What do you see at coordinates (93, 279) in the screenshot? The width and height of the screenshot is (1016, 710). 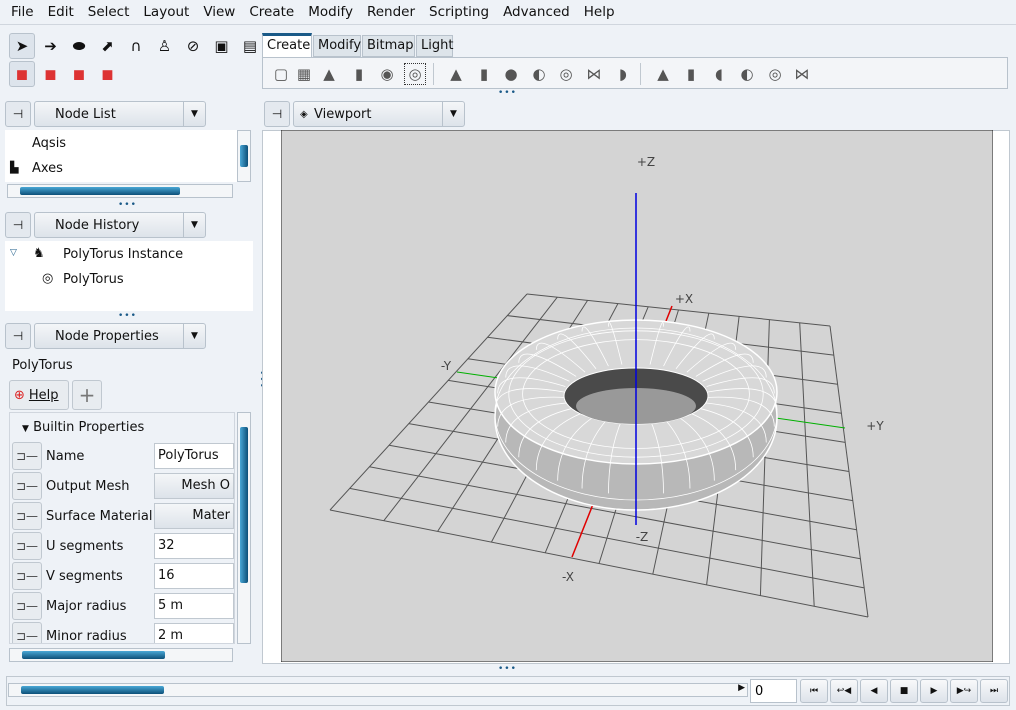 I see `tree-item: PolyTorus` at bounding box center [93, 279].